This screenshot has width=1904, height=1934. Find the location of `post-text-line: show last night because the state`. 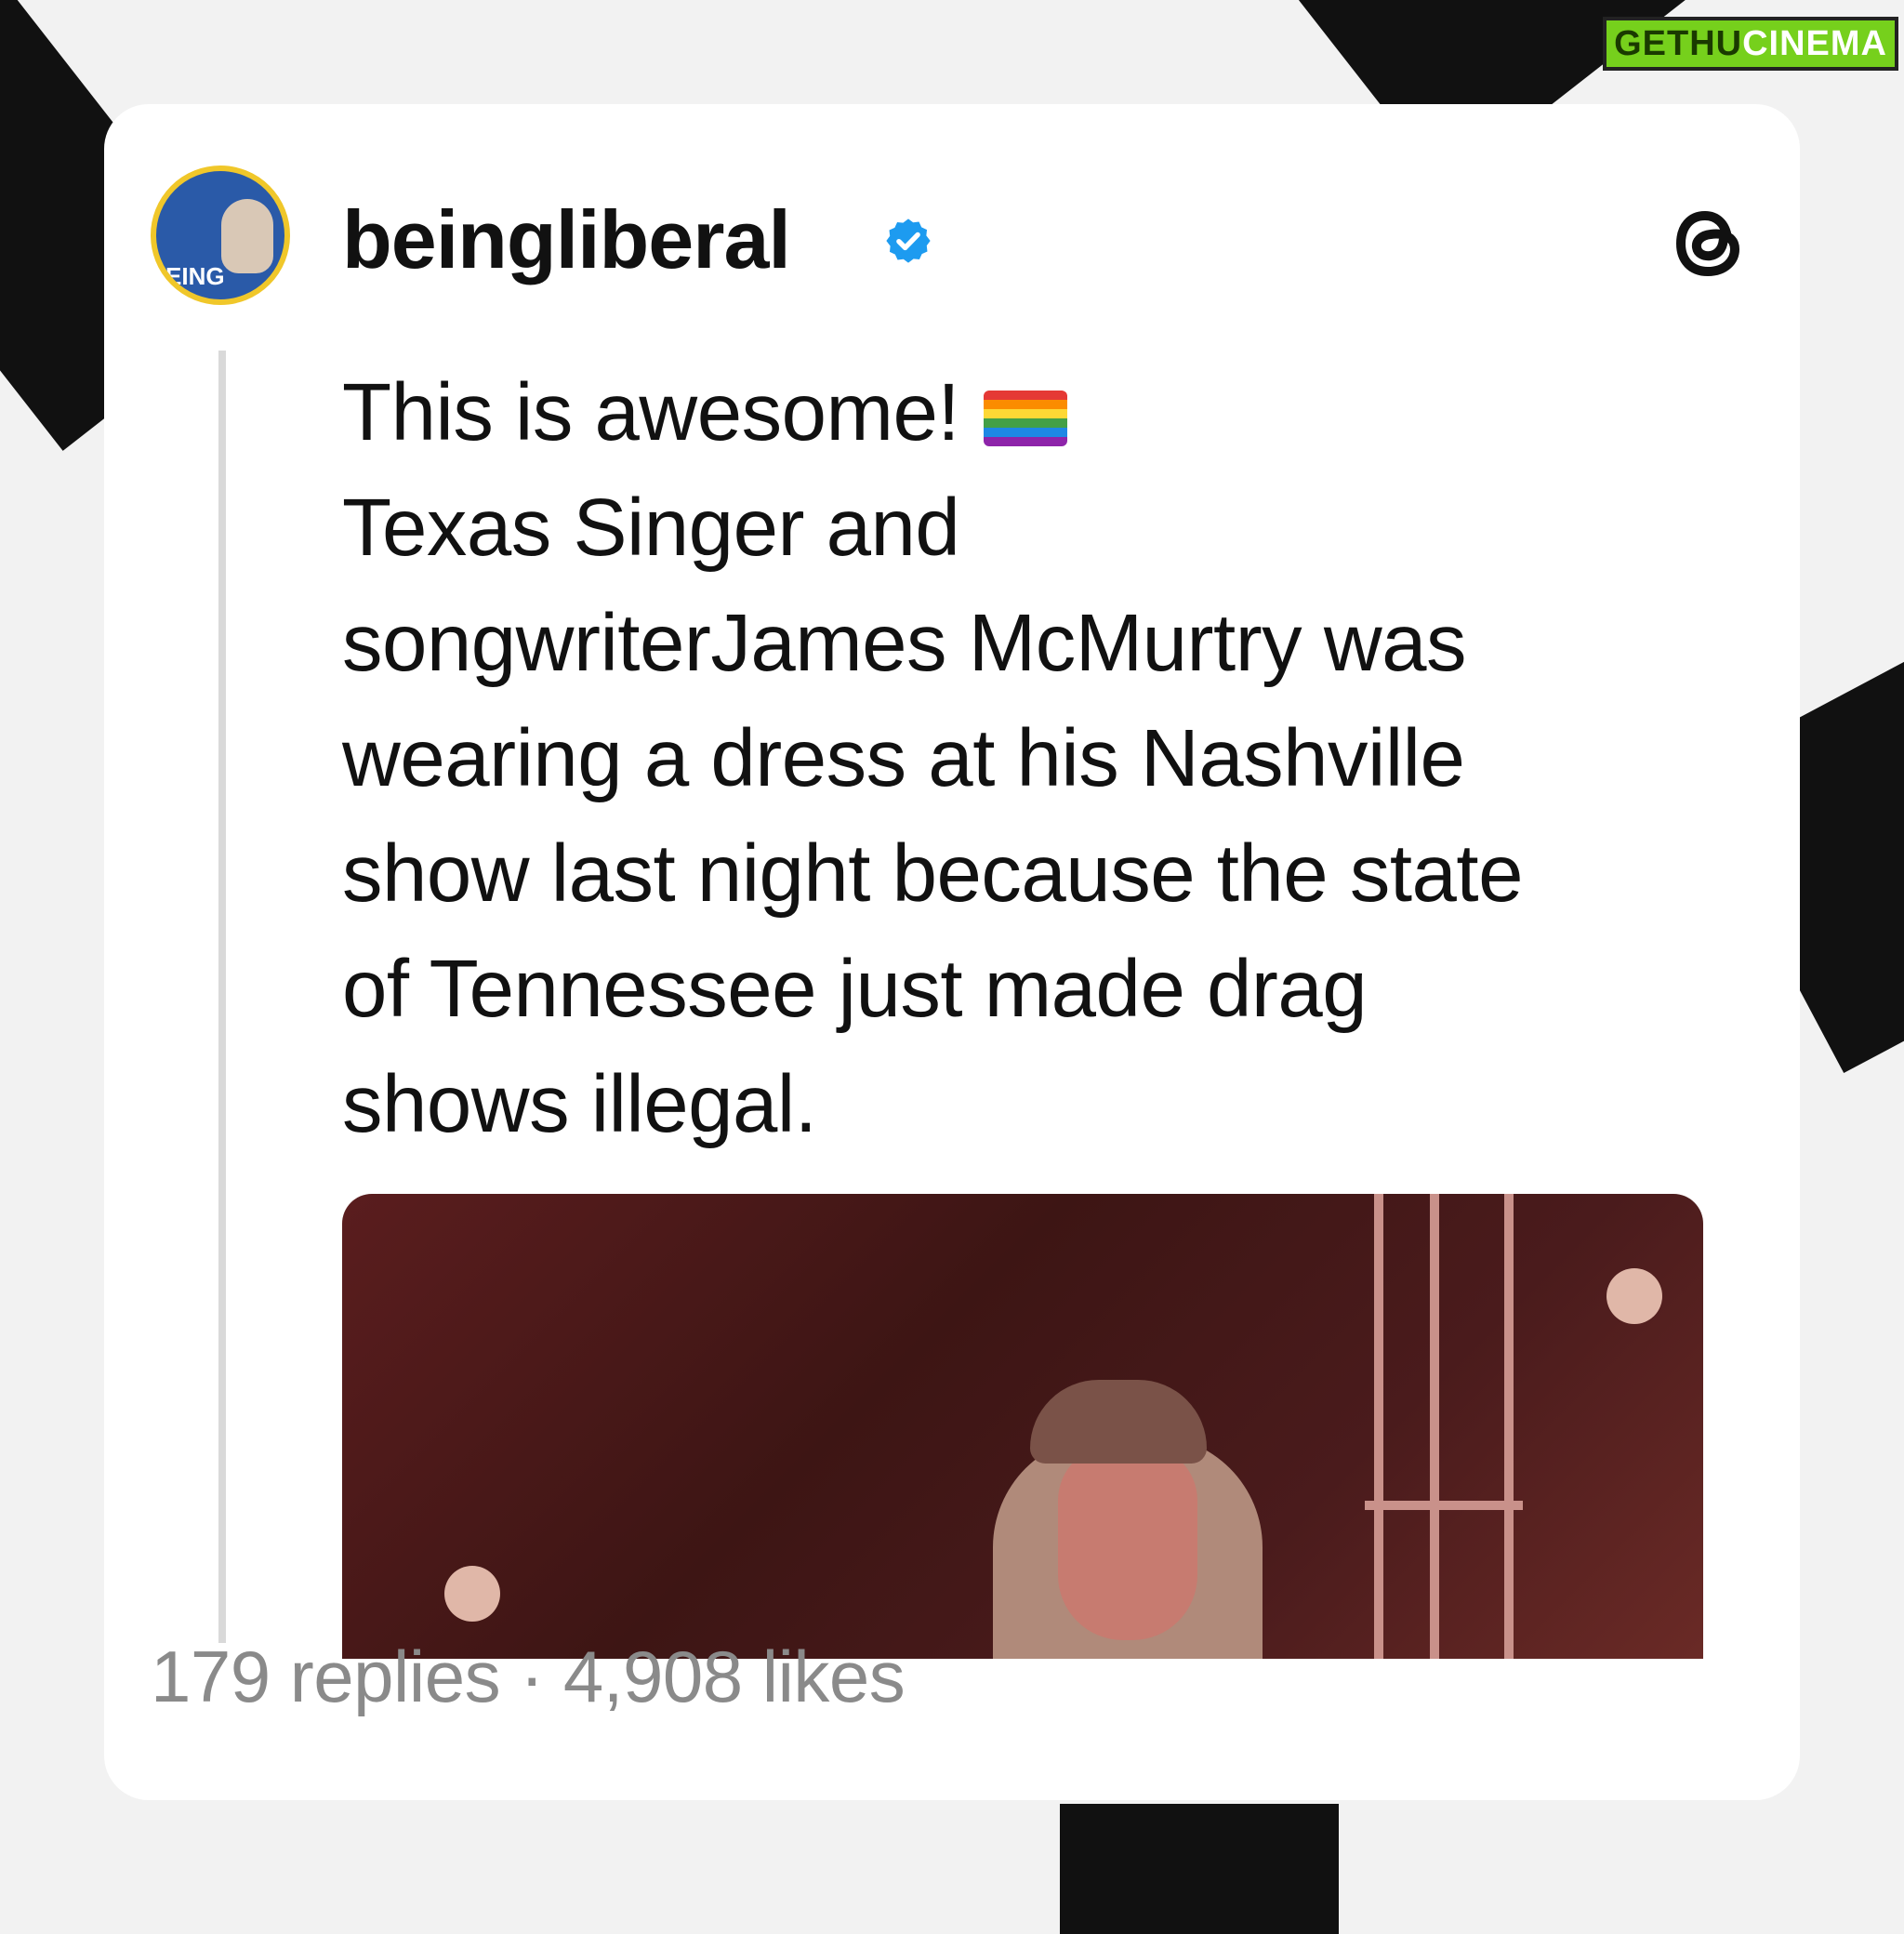

post-text-line: show last night because the state is located at coordinates (932, 874).